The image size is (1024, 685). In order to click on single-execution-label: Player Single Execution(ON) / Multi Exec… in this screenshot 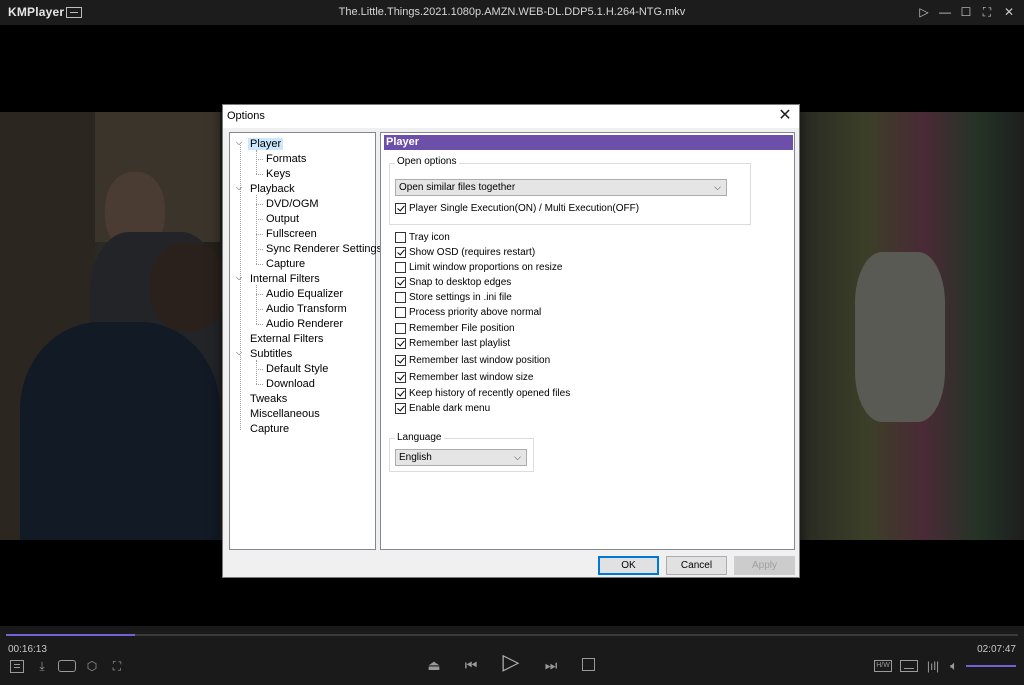, I will do `click(524, 208)`.